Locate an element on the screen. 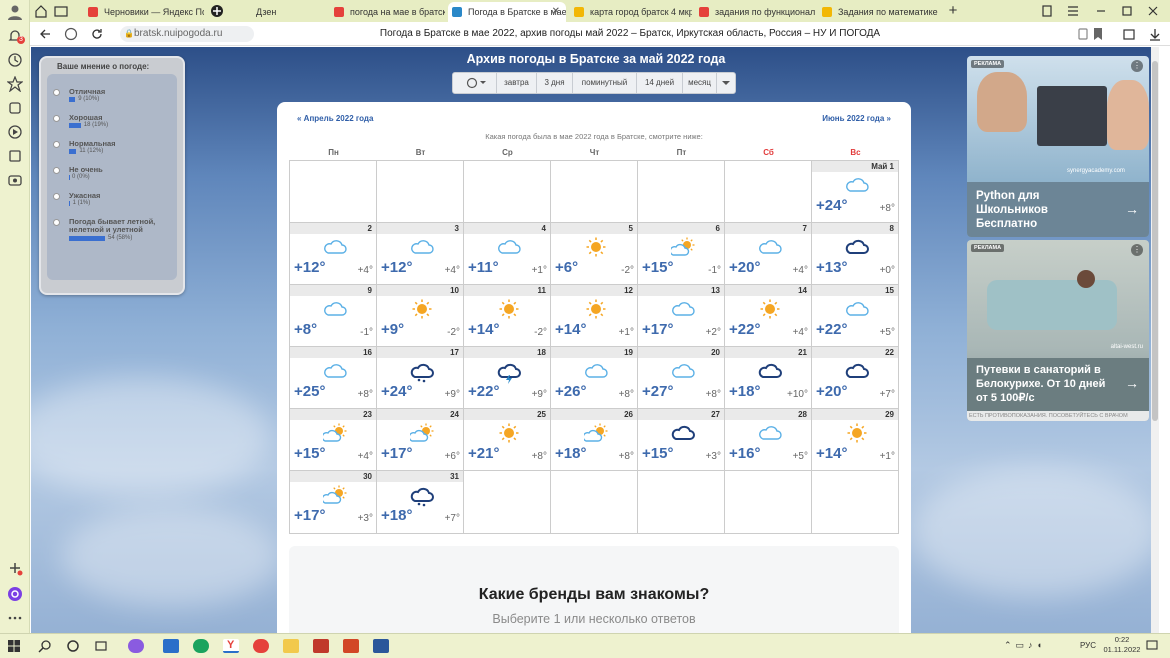 The height and width of the screenshot is (658, 1170). day-cell: 8 +13° +0° is located at coordinates (854, 254).